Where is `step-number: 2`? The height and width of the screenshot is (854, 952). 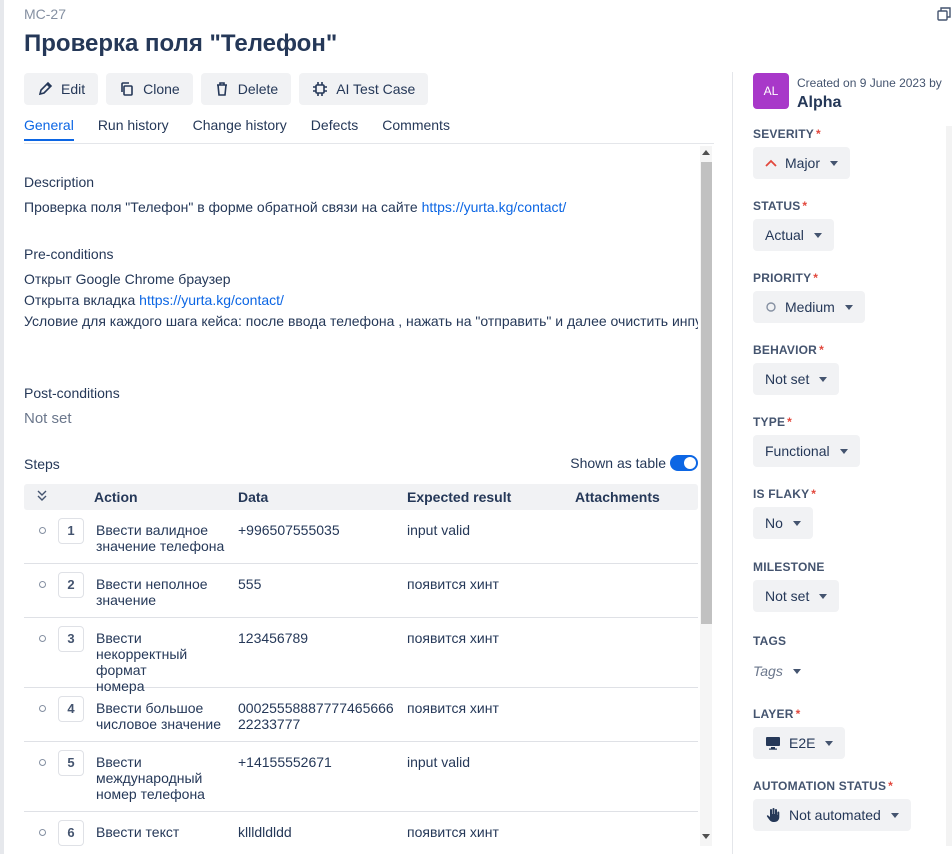 step-number: 2 is located at coordinates (71, 585).